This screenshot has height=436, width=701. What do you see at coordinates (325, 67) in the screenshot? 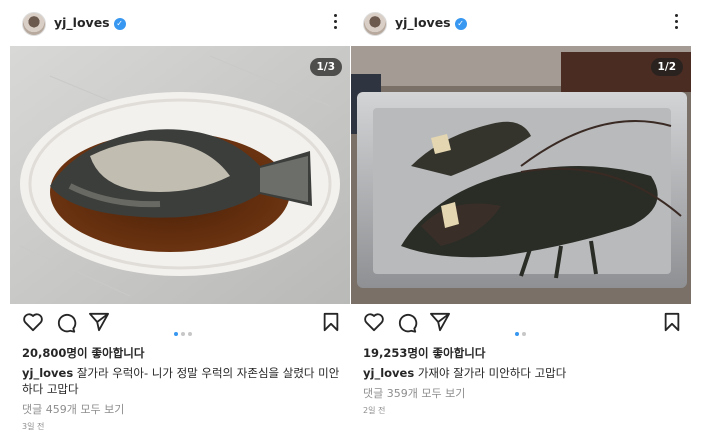
I see `image-counter: 1/3` at bounding box center [325, 67].